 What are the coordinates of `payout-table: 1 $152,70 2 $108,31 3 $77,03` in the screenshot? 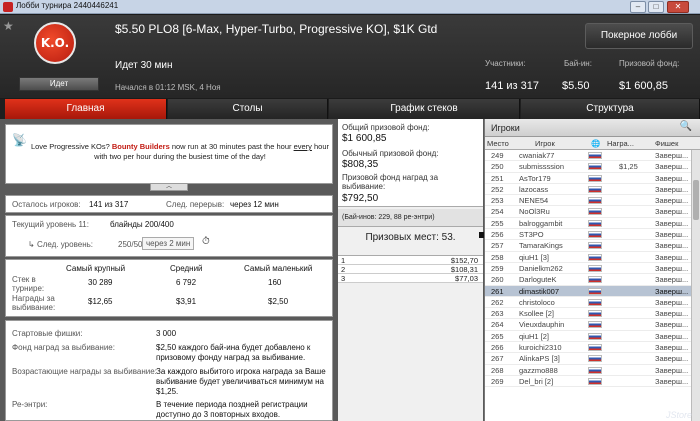 It's located at (410, 269).